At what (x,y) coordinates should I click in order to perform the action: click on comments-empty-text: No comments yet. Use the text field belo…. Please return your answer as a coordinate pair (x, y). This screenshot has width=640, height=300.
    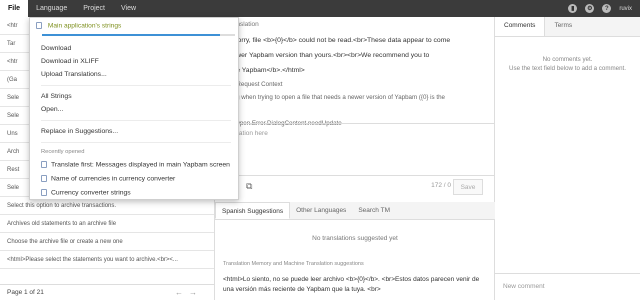
    Looking at the image, I should click on (567, 55).